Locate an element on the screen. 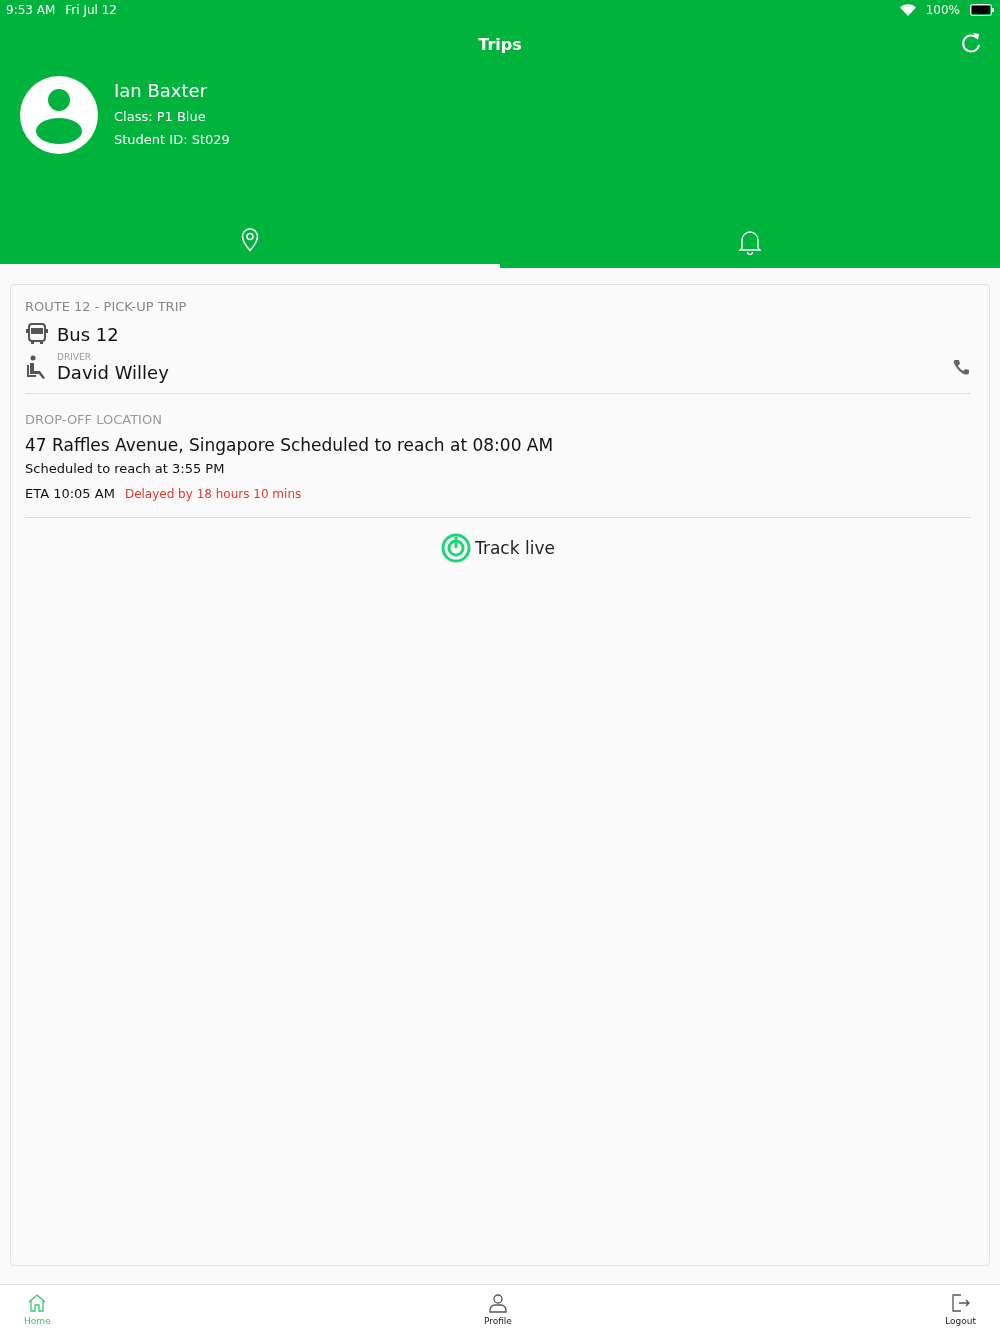 The height and width of the screenshot is (1334, 1000). logout-icon is located at coordinates (960, 1303).